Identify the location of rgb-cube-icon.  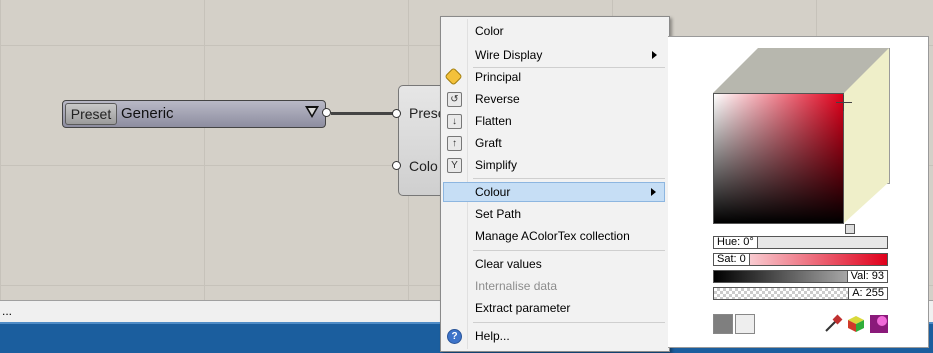
(856, 324).